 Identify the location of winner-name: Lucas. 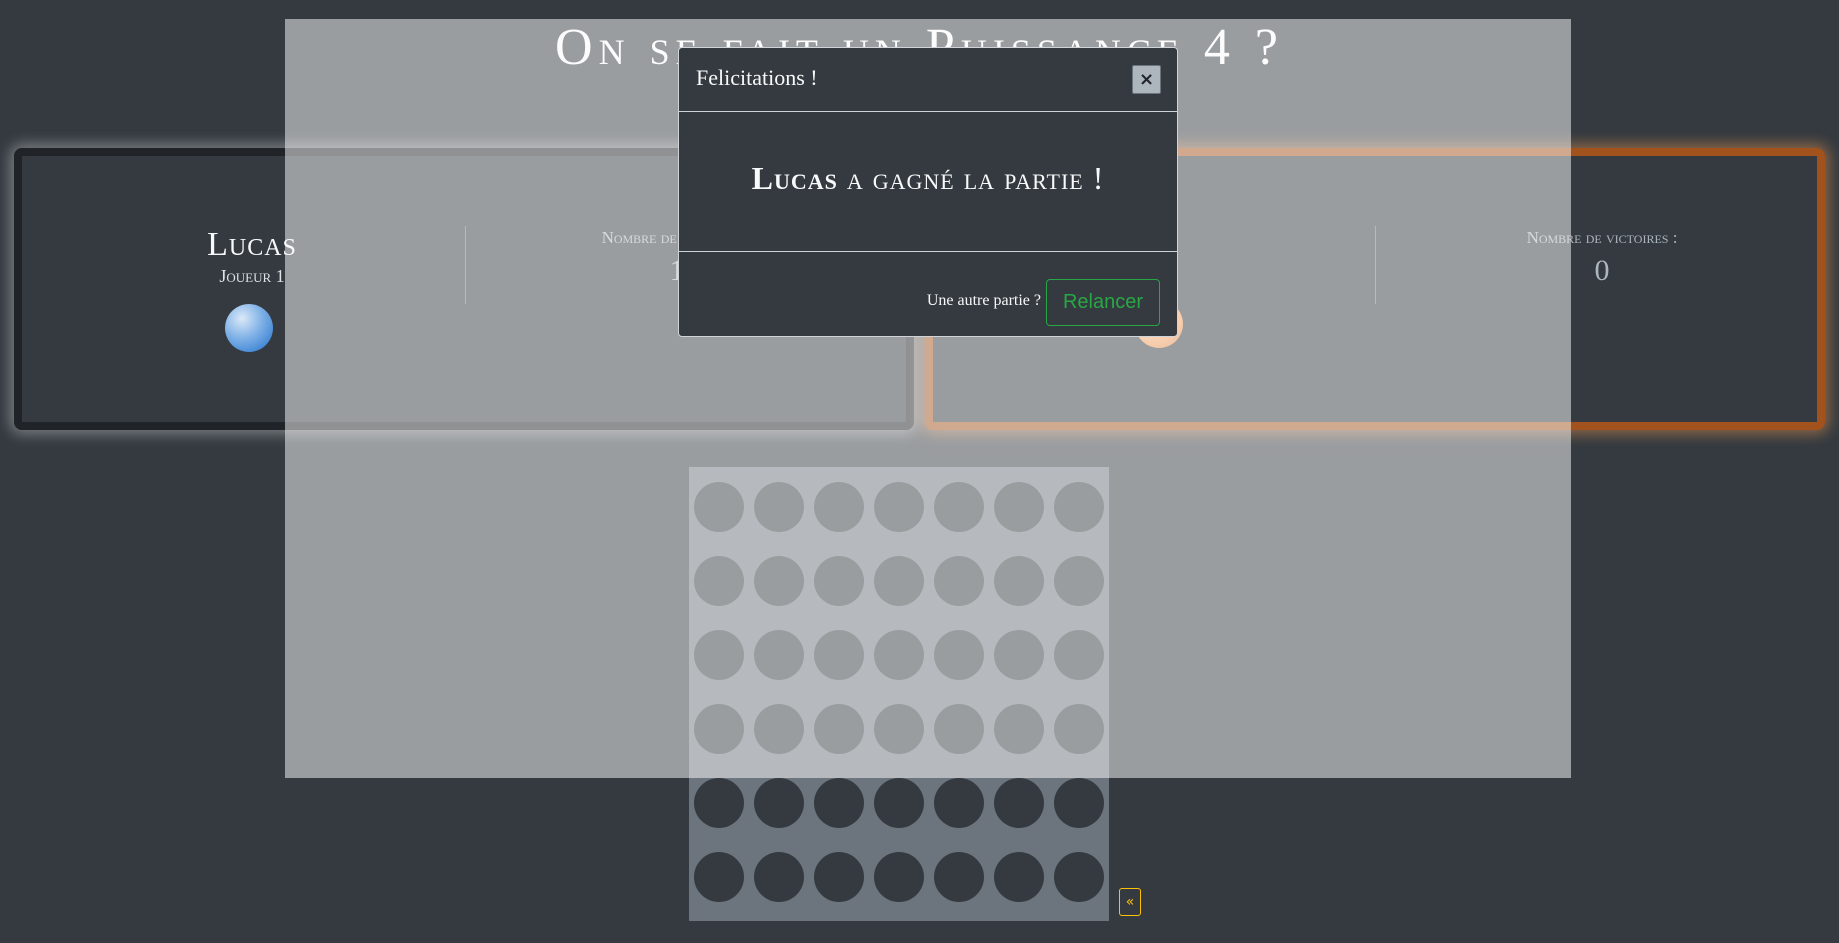
(794, 178).